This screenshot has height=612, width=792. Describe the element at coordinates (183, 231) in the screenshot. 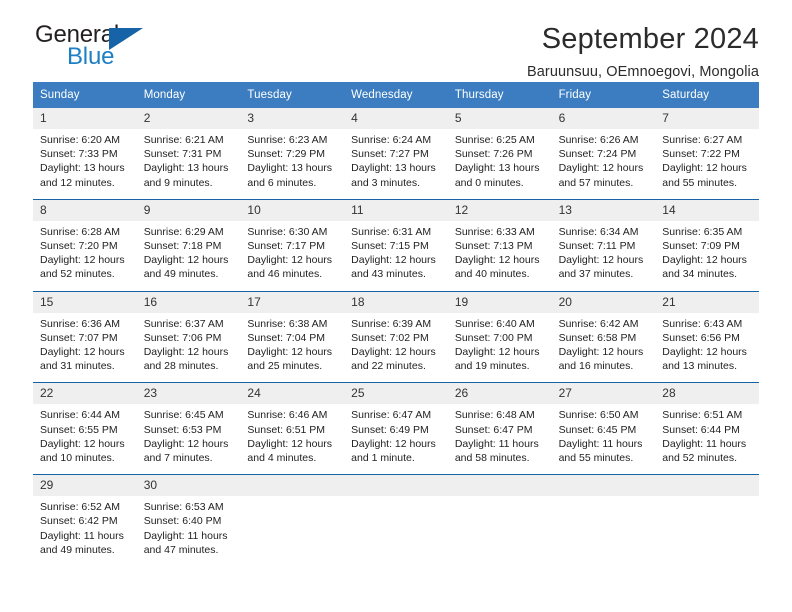

I see `sunrise-text: Sunrise: 6:29 AM` at that location.